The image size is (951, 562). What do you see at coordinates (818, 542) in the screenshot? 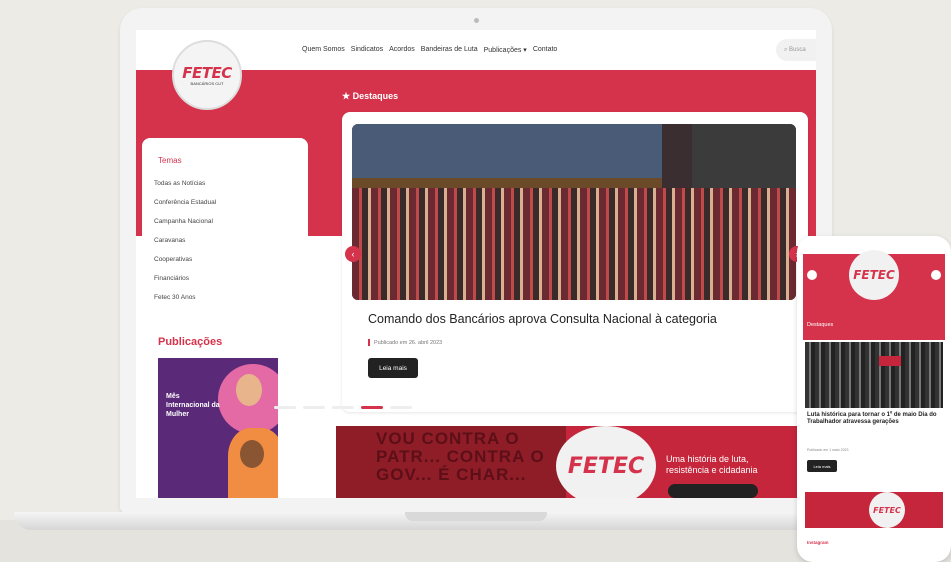
I see `phone-instagram-title: Instagram` at bounding box center [818, 542].